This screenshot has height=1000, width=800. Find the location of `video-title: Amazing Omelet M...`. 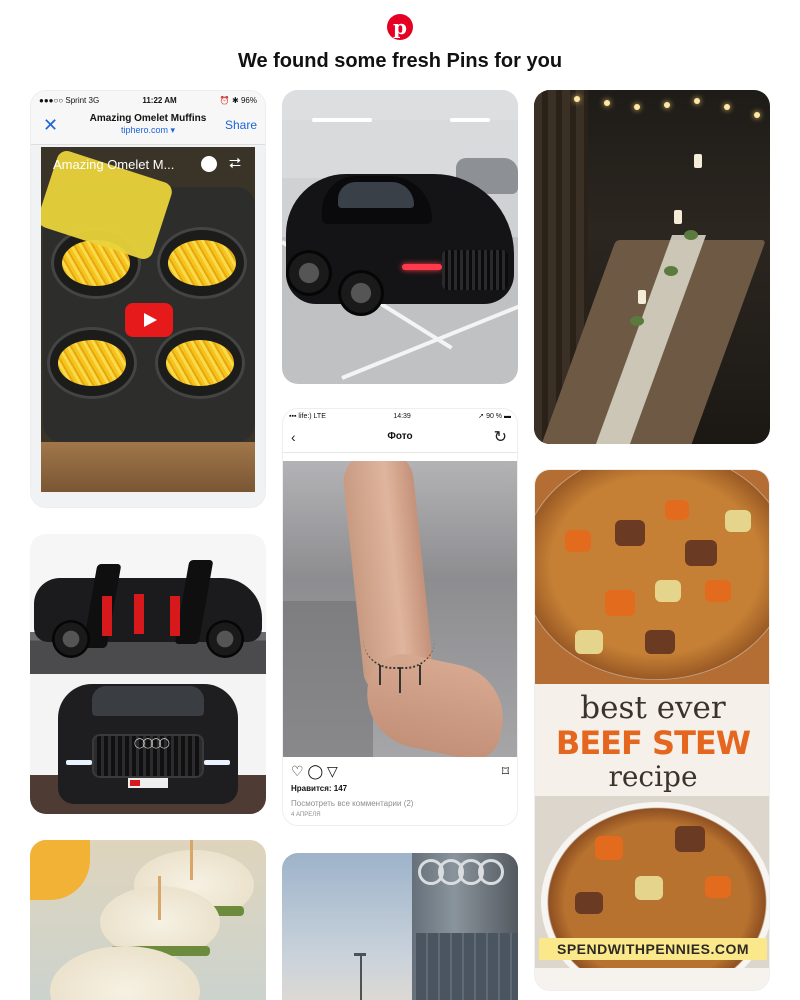

video-title: Amazing Omelet M... is located at coordinates (114, 164).